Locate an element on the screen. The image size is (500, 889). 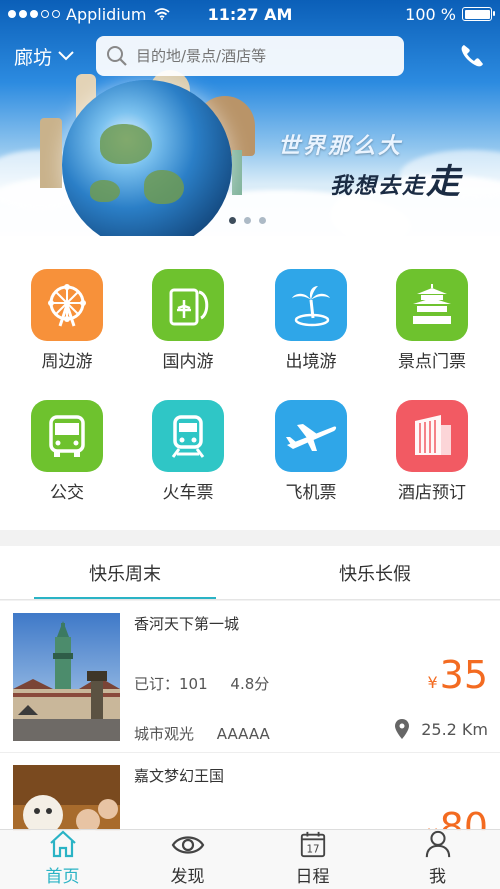
category-bus: 公交 is located at coordinates (67, 451).